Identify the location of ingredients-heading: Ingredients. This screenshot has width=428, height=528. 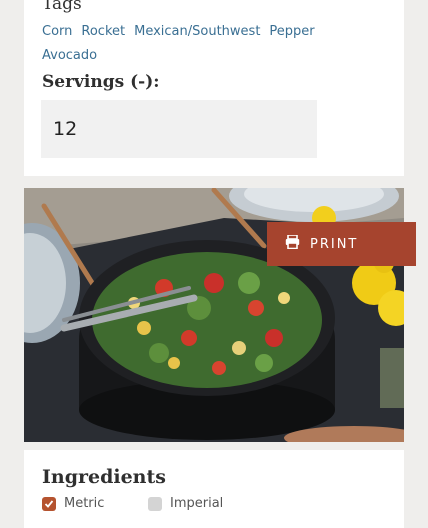
(104, 477).